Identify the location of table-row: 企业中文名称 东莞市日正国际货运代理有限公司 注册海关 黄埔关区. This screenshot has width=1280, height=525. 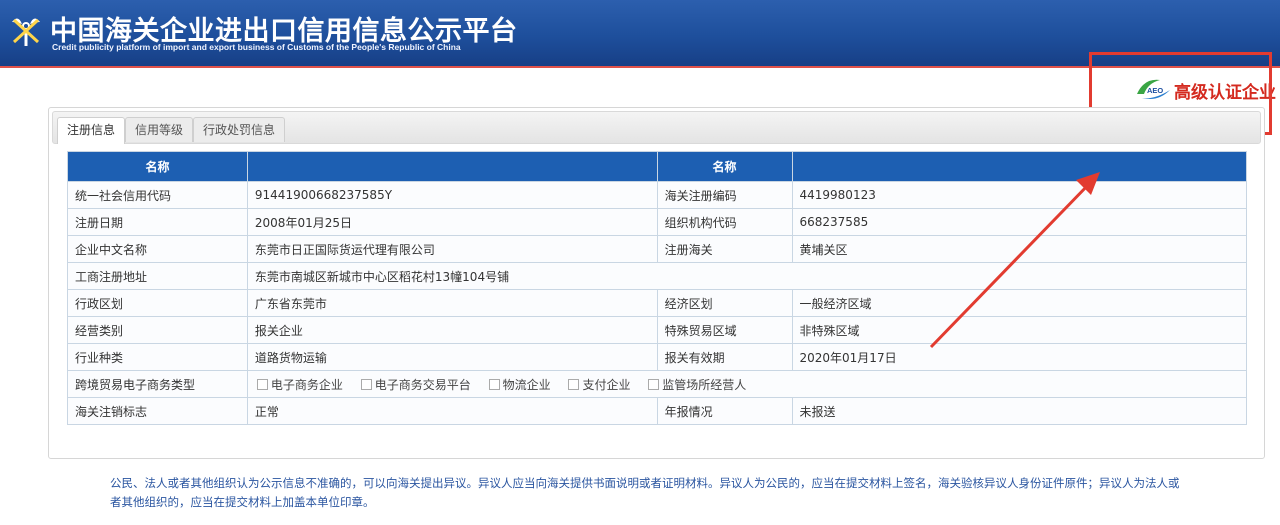
(657, 249).